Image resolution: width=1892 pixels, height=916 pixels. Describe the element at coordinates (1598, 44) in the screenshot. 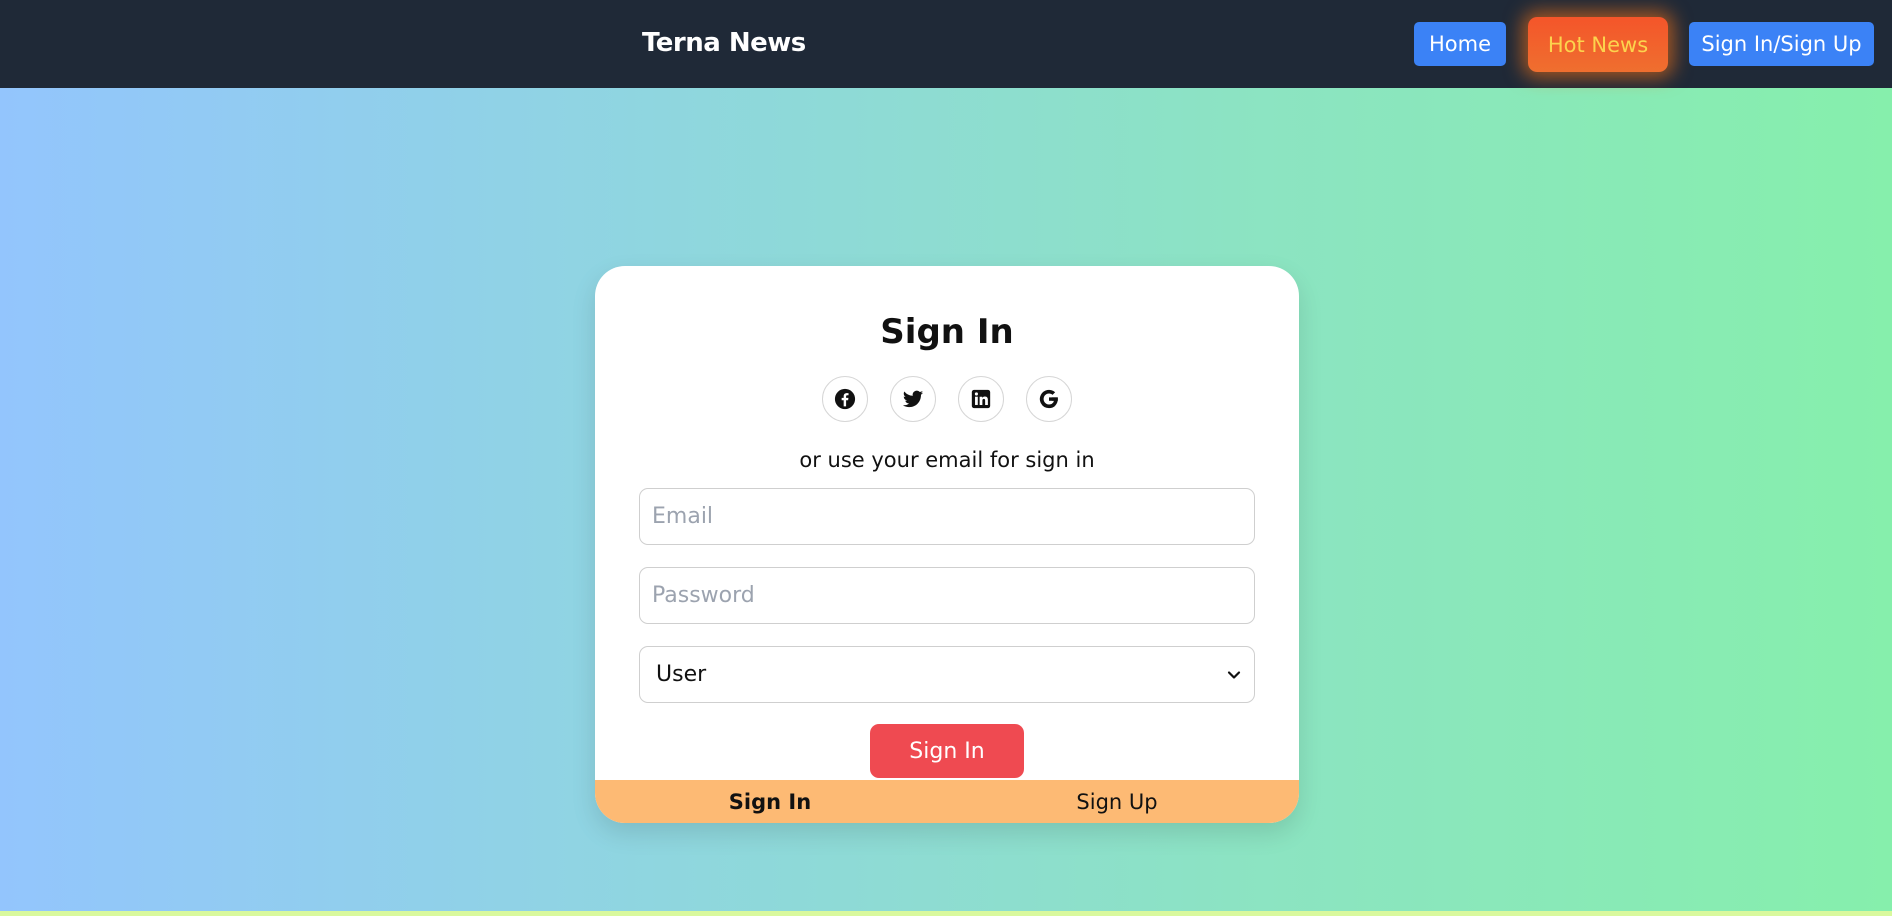

I see `hot-news-button: Hot News` at that location.